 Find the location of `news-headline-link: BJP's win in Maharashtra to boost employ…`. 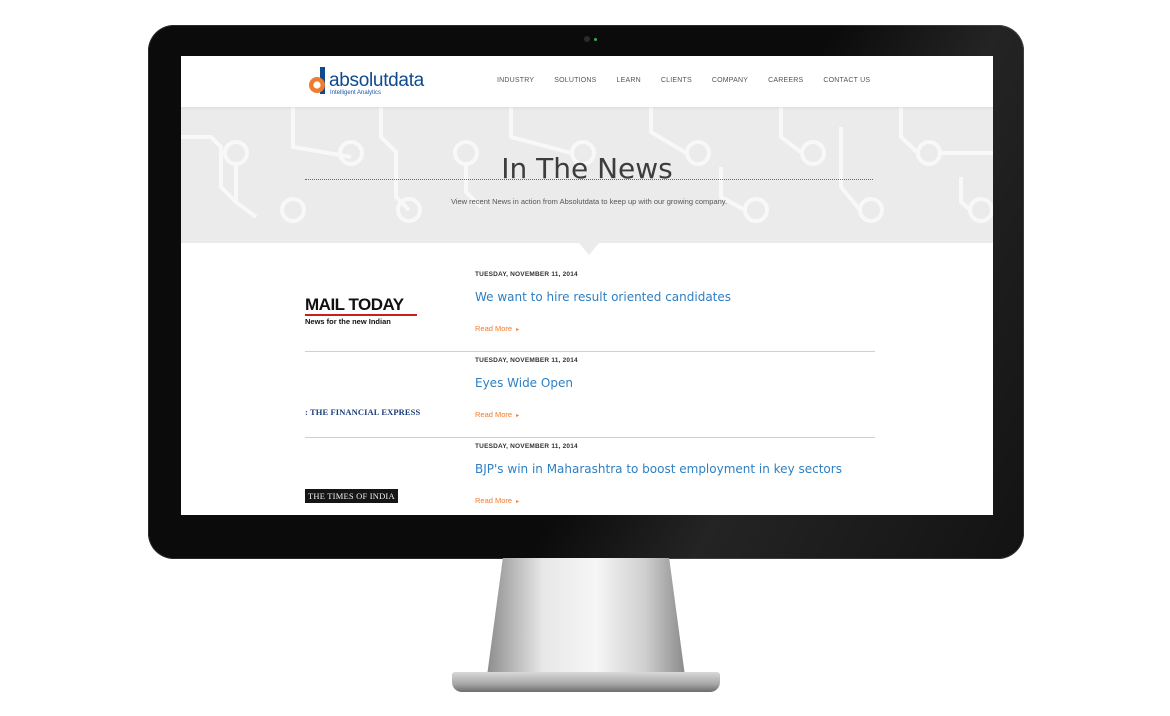

news-headline-link: BJP's win in Maharashtra to boost employ… is located at coordinates (658, 469).